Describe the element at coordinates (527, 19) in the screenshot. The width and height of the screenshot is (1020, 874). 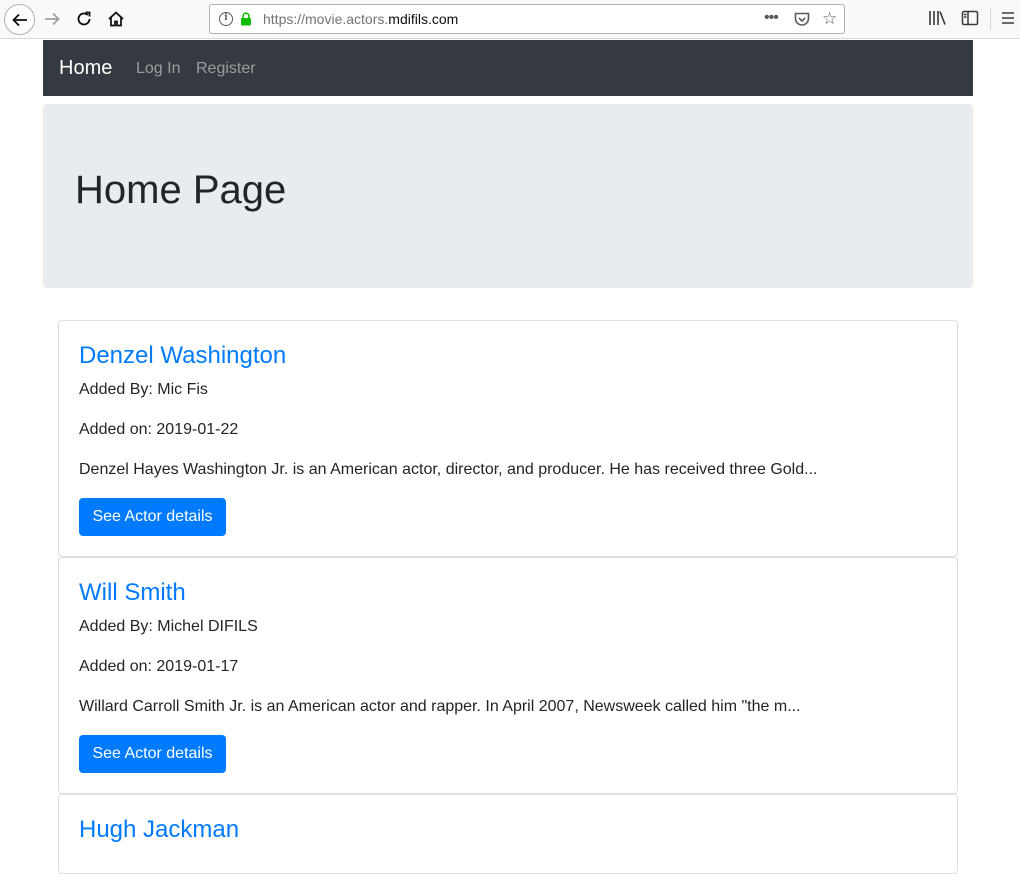
I see `url-bar: i https://movie.actors.mdifils.com ••• ☆` at that location.